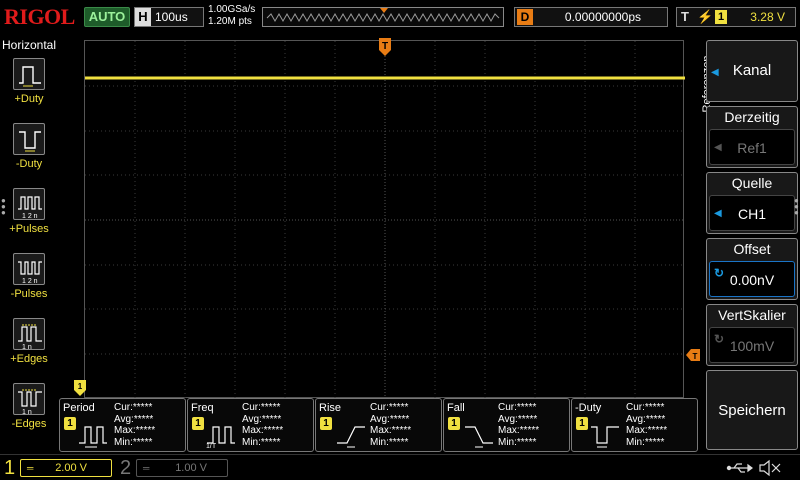 The image size is (800, 480). What do you see at coordinates (752, 315) in the screenshot?
I see `vertskalier-title: VertSkalier` at bounding box center [752, 315].